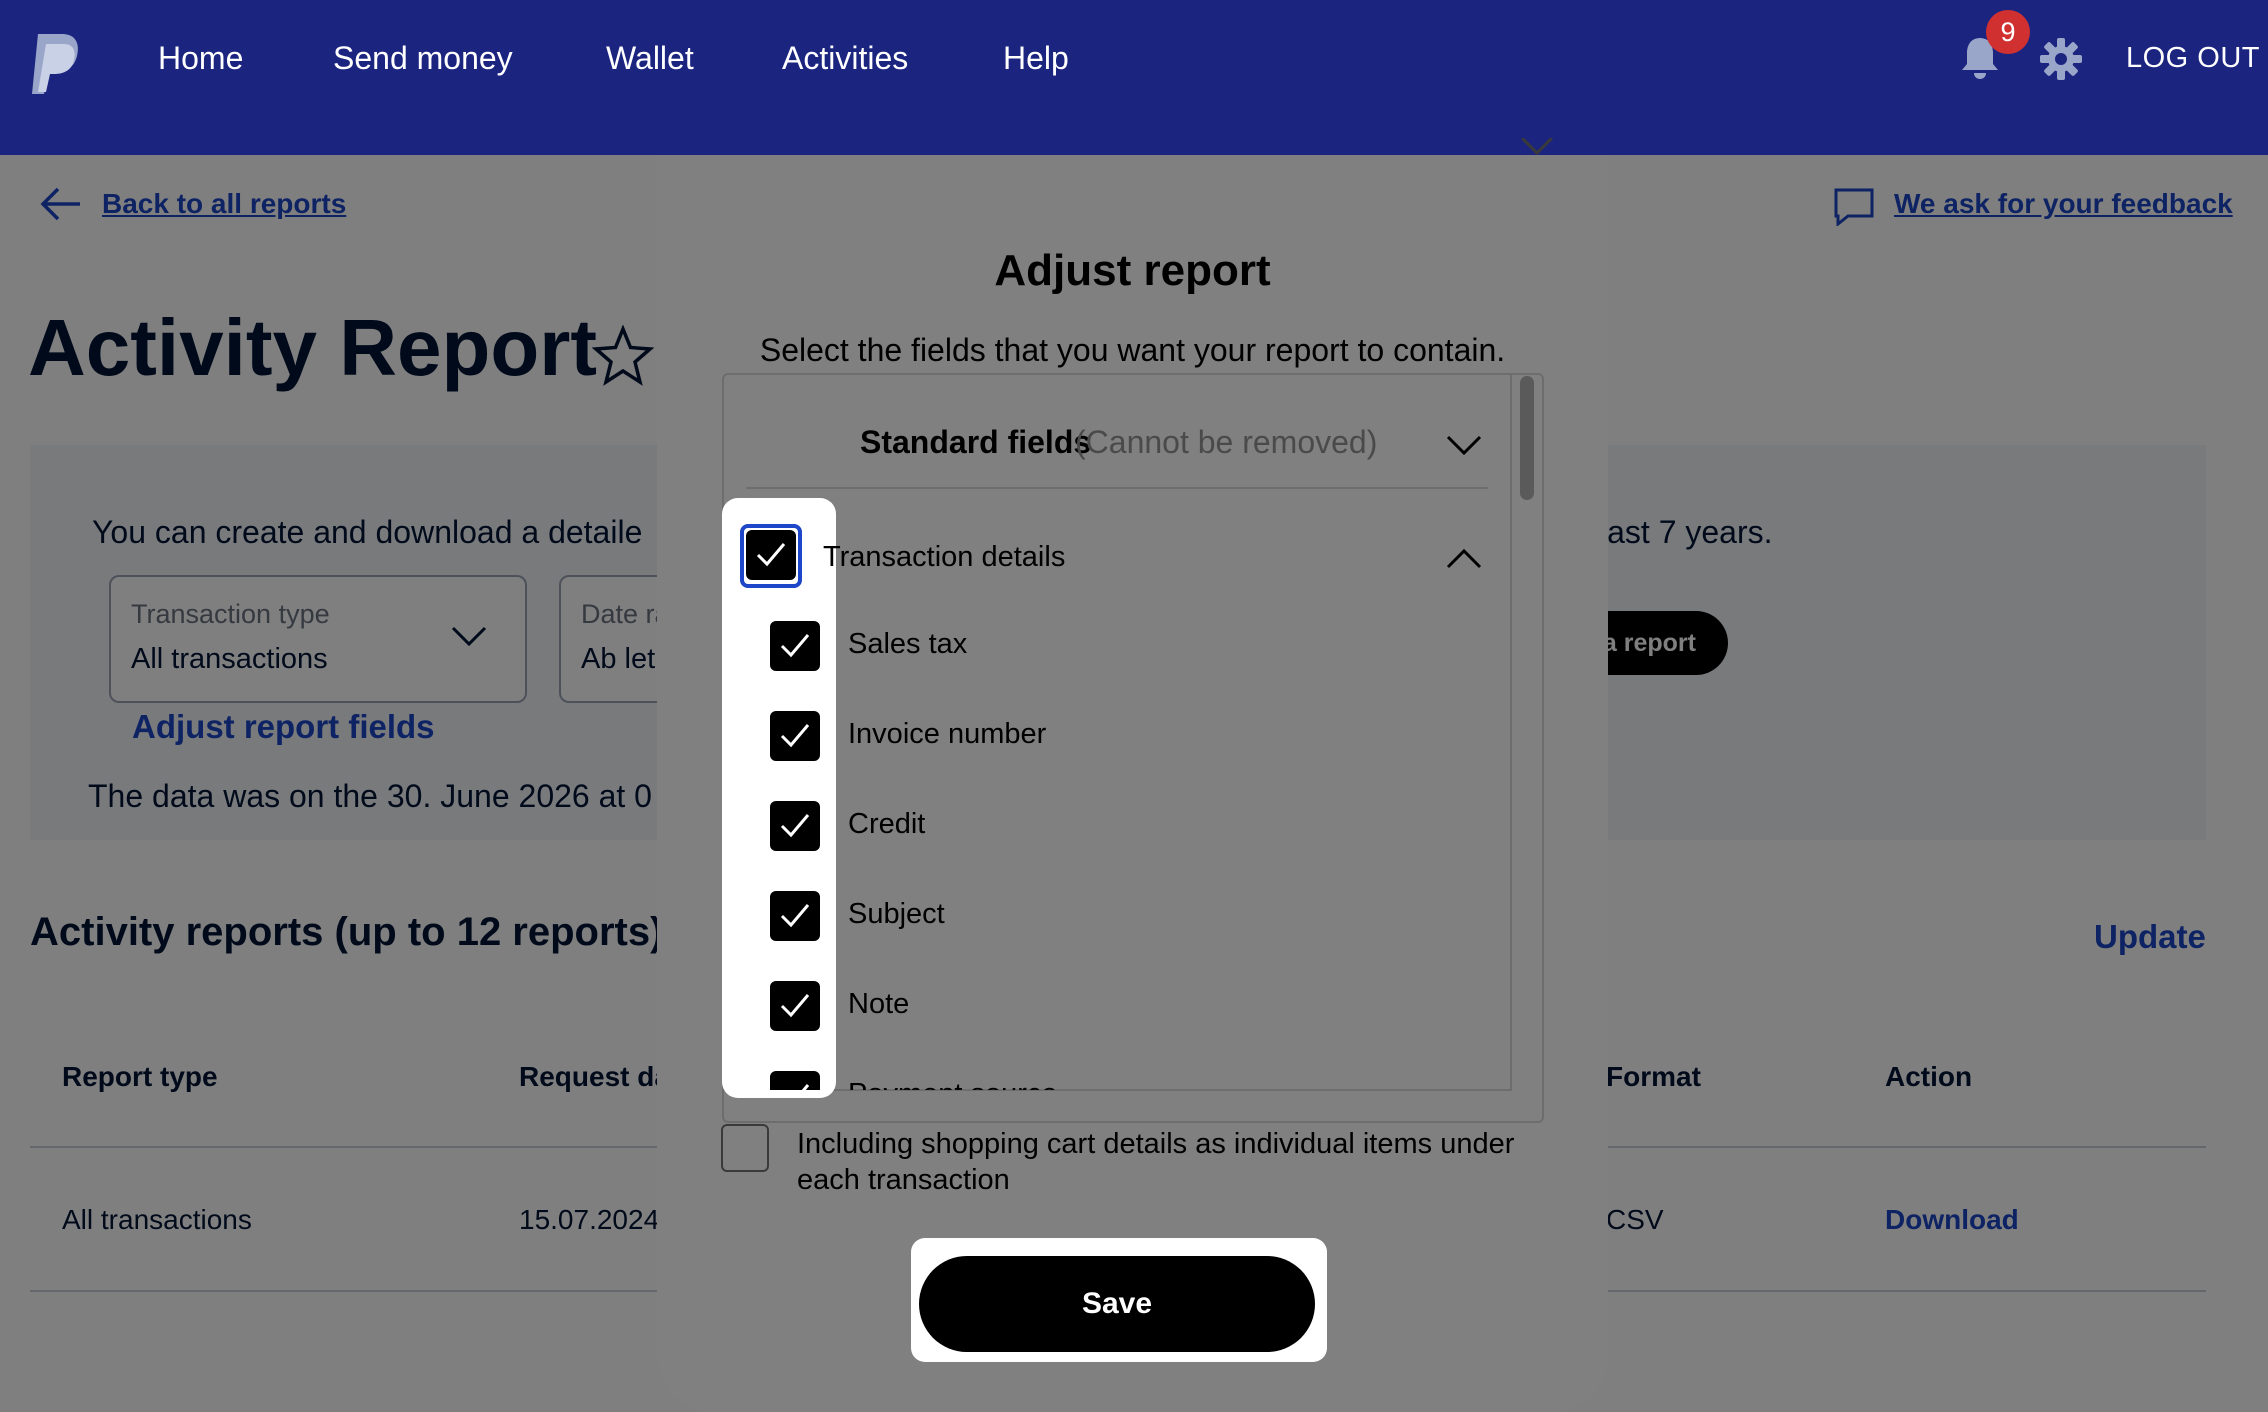  What do you see at coordinates (745, 1148) in the screenshot?
I see `cart-details-checkbox` at bounding box center [745, 1148].